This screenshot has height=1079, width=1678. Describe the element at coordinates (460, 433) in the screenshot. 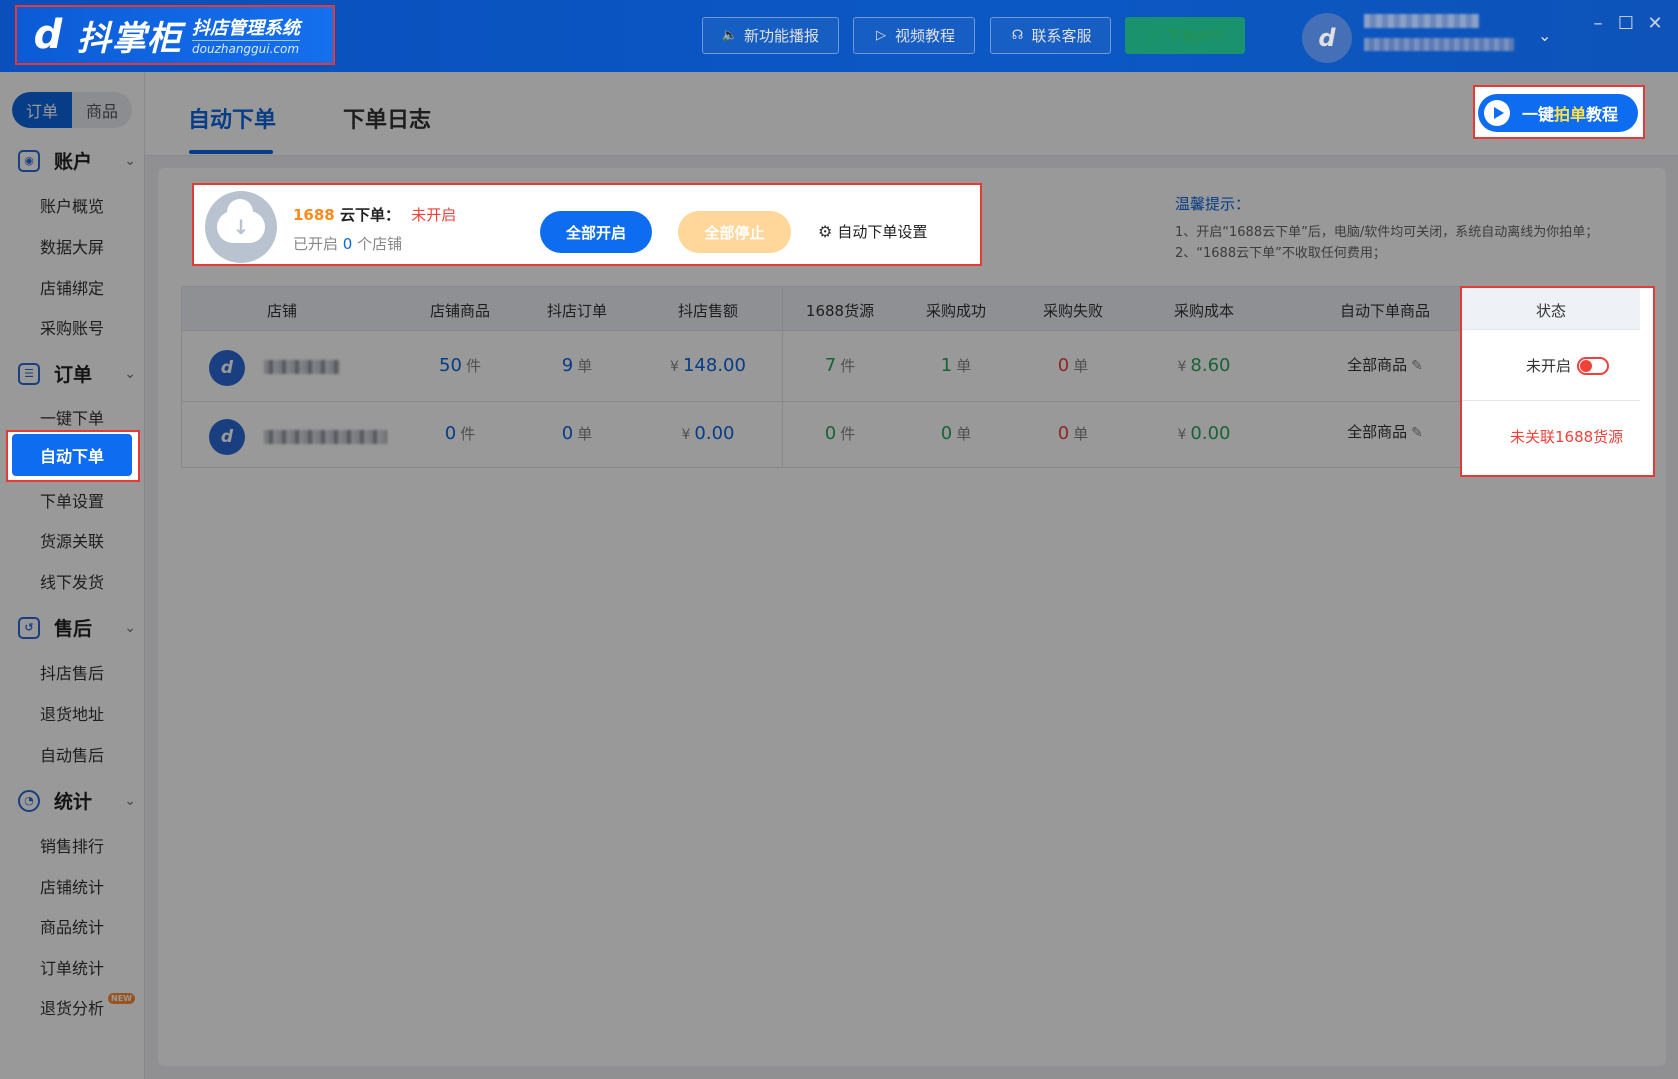

I see `row2-shop-products: 0件` at that location.